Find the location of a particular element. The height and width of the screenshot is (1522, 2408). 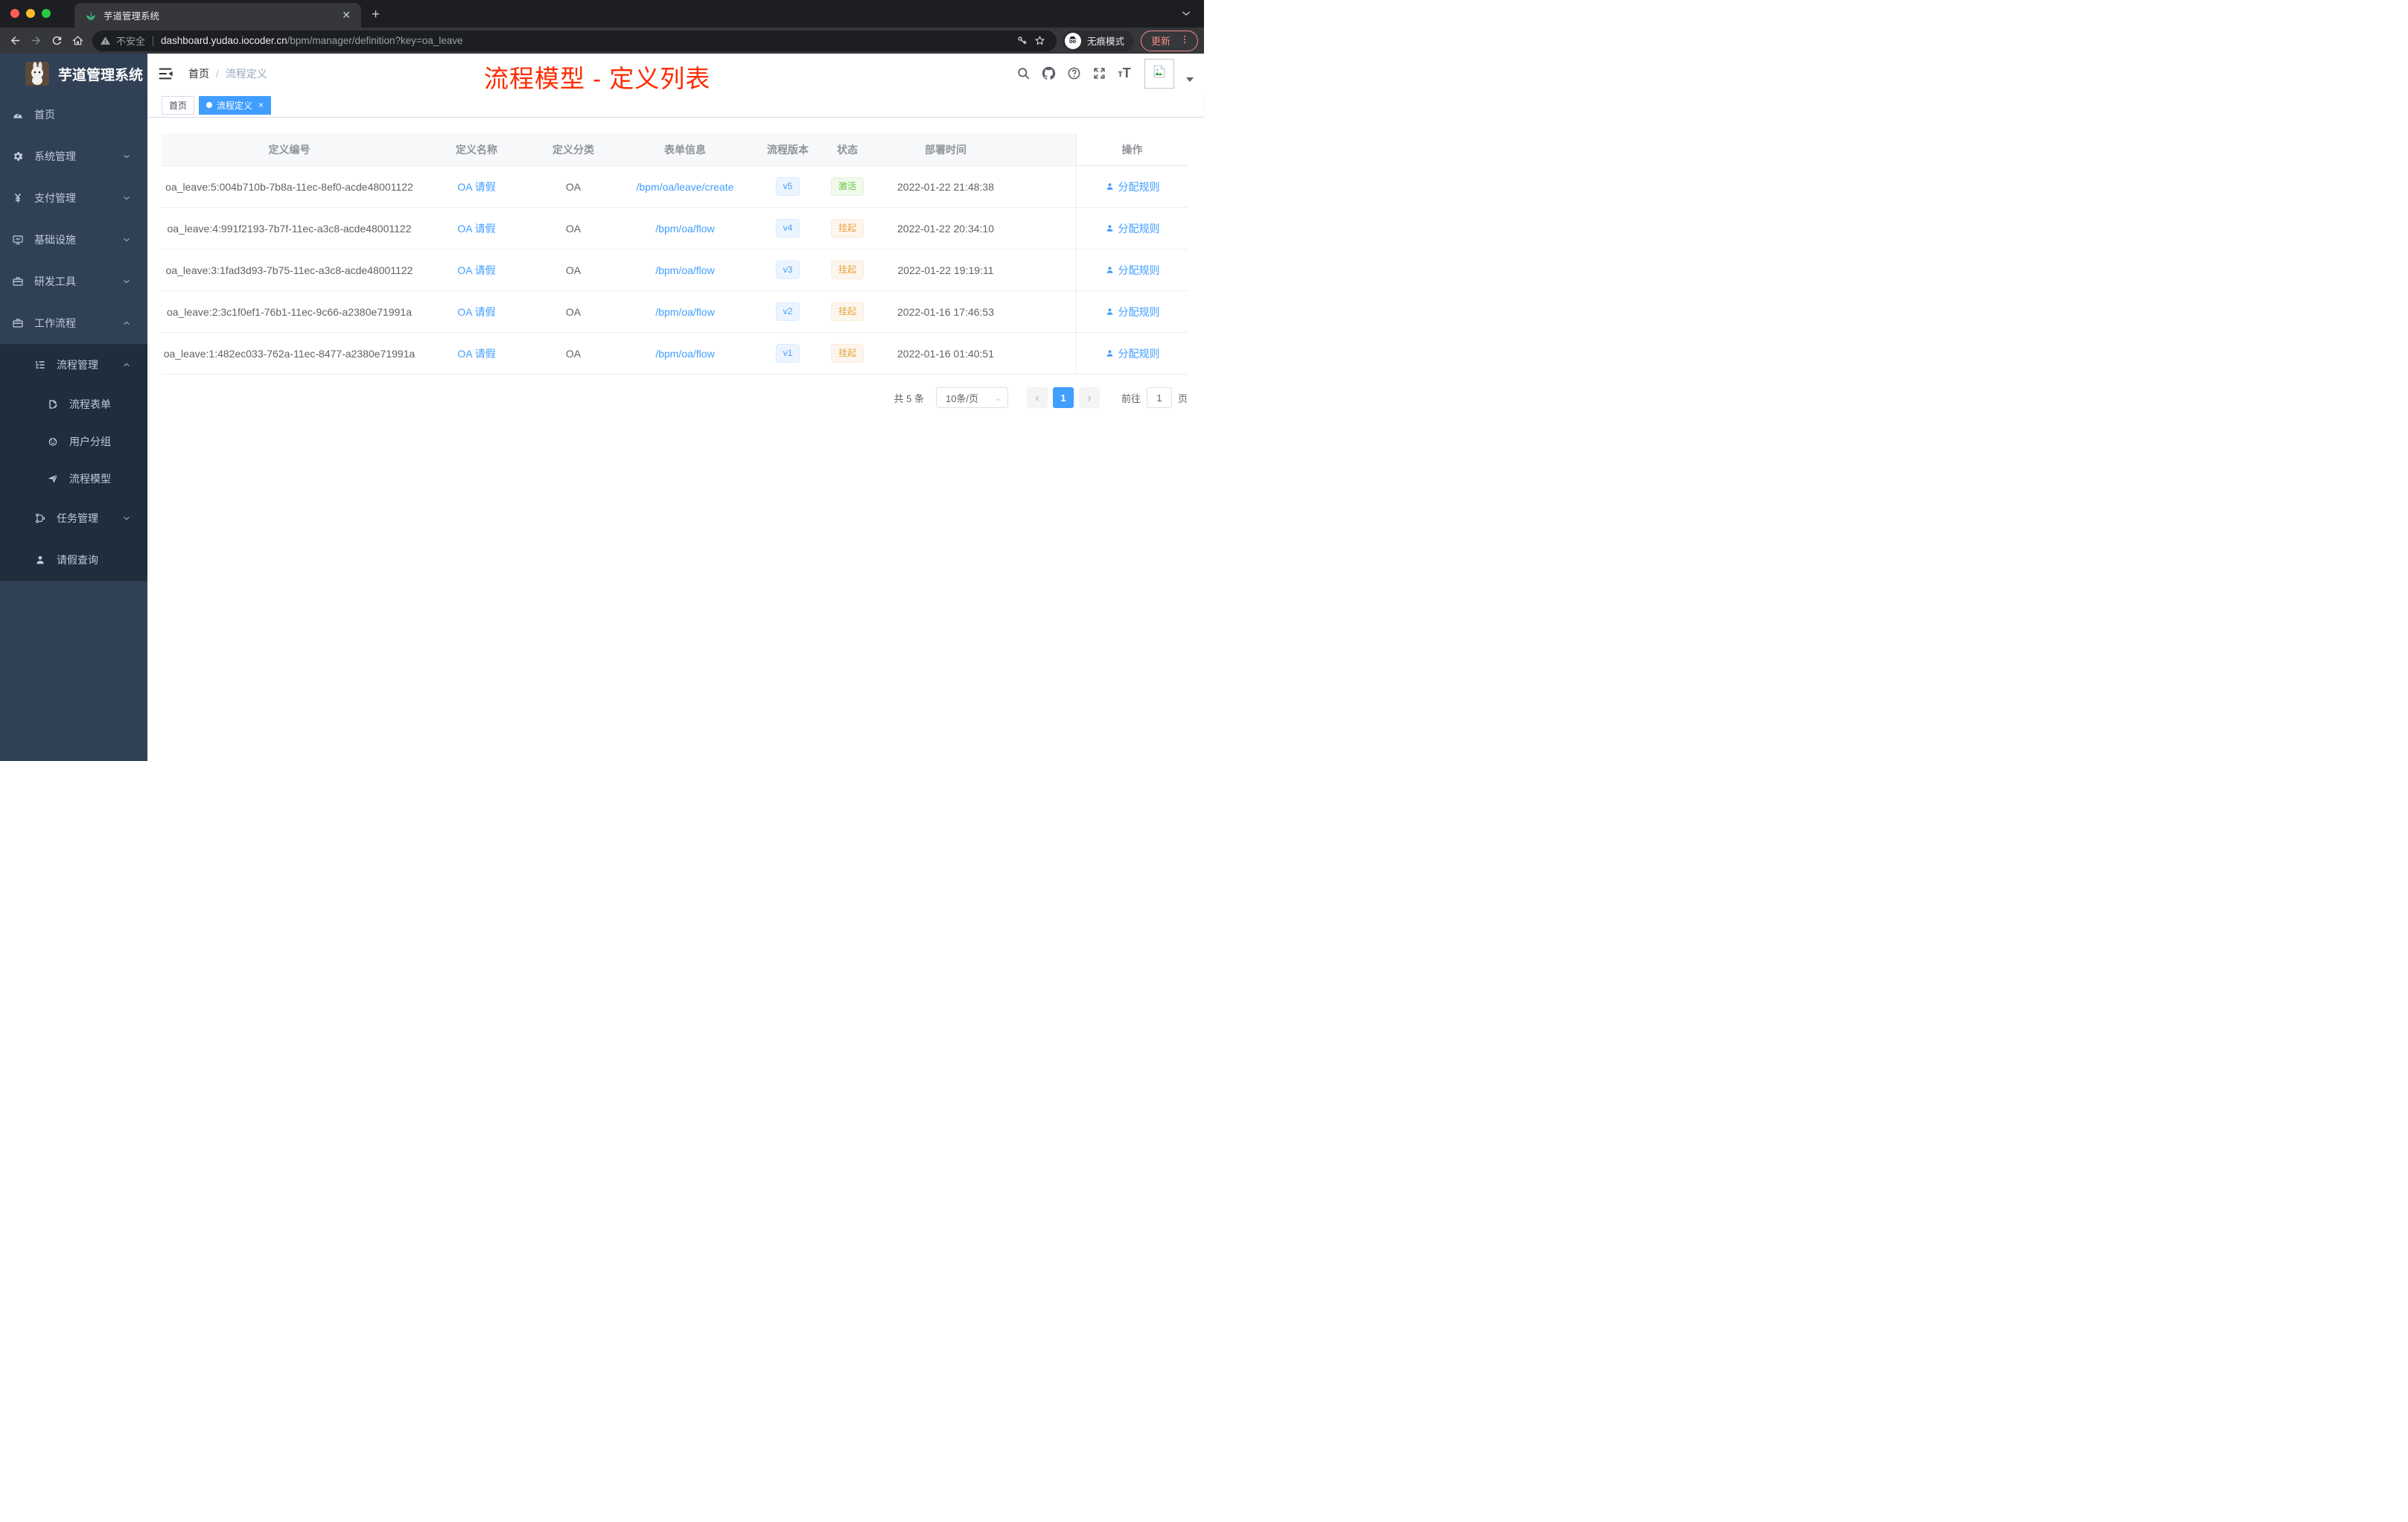

sidebar-item-gear-1: 系统管理 is located at coordinates (73, 156).